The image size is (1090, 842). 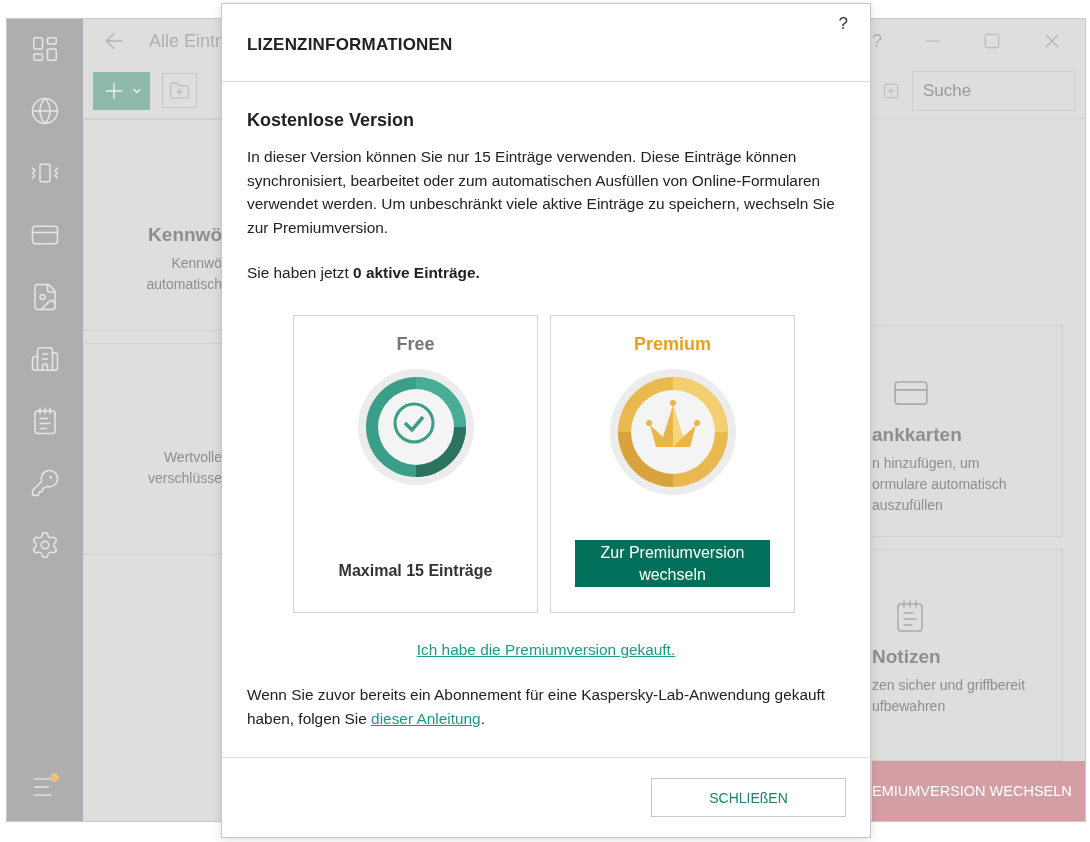 What do you see at coordinates (978, 791) in the screenshot?
I see `upgrade-button: EMIUMVERSION WECHSELN` at bounding box center [978, 791].